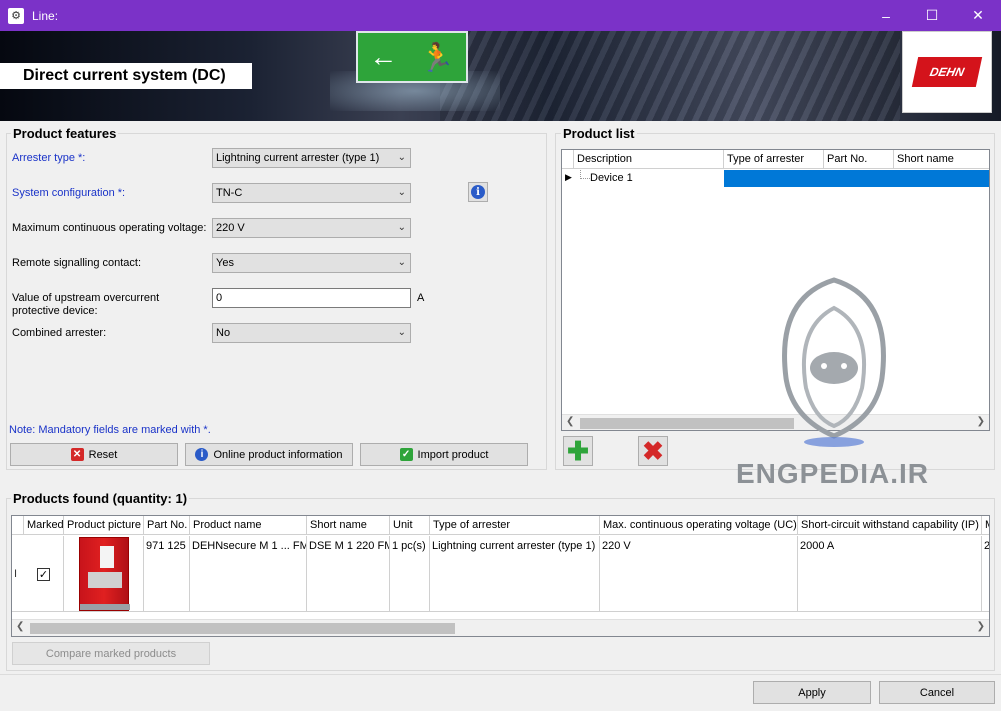  I want to click on max-voltage-value: 220 V, so click(230, 228).